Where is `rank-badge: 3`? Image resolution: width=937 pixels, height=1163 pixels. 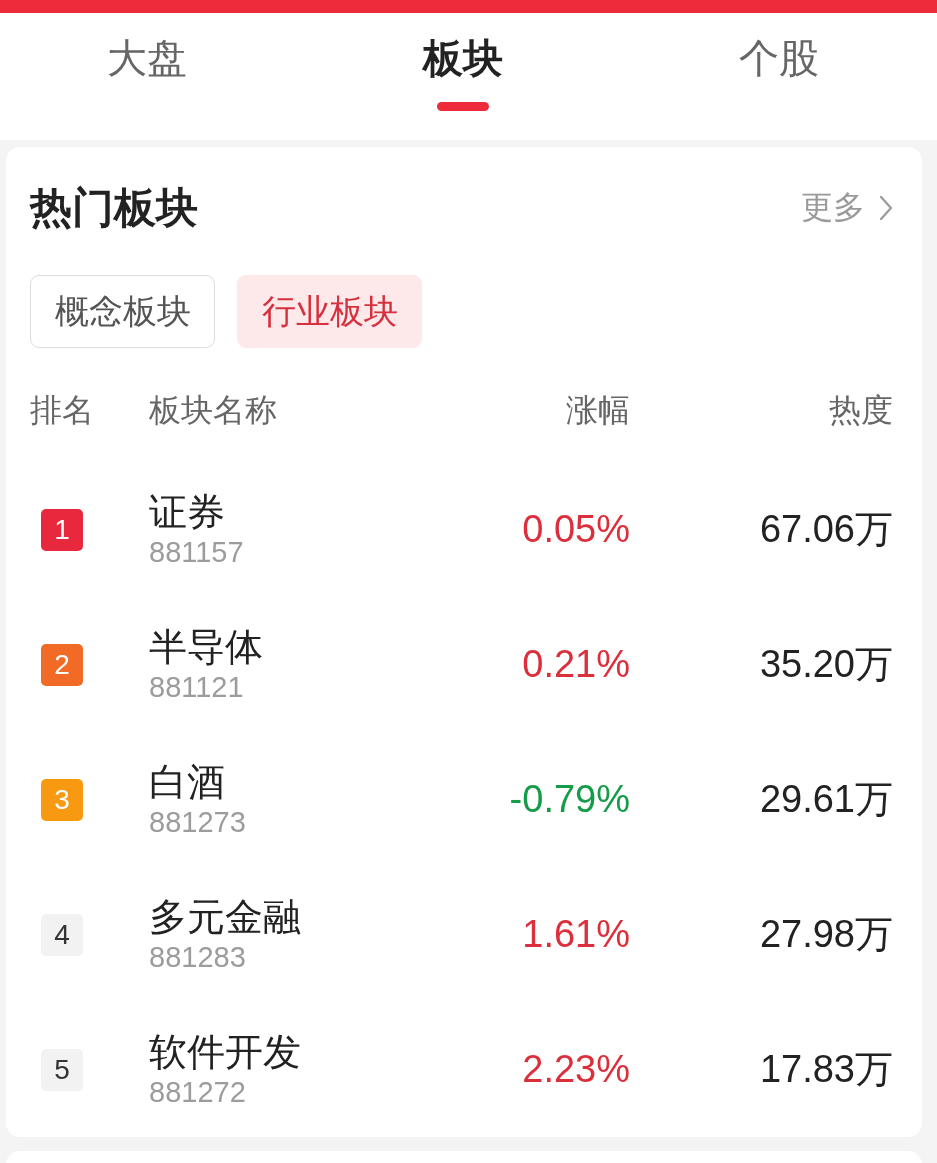 rank-badge: 3 is located at coordinates (62, 799).